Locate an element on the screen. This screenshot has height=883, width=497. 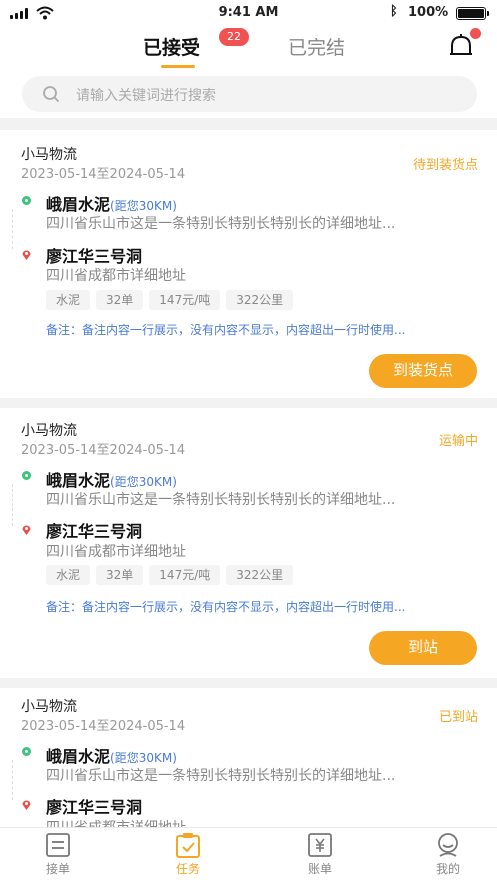
search-placeholder: 请输入关键词进行搜索 is located at coordinates (146, 96).